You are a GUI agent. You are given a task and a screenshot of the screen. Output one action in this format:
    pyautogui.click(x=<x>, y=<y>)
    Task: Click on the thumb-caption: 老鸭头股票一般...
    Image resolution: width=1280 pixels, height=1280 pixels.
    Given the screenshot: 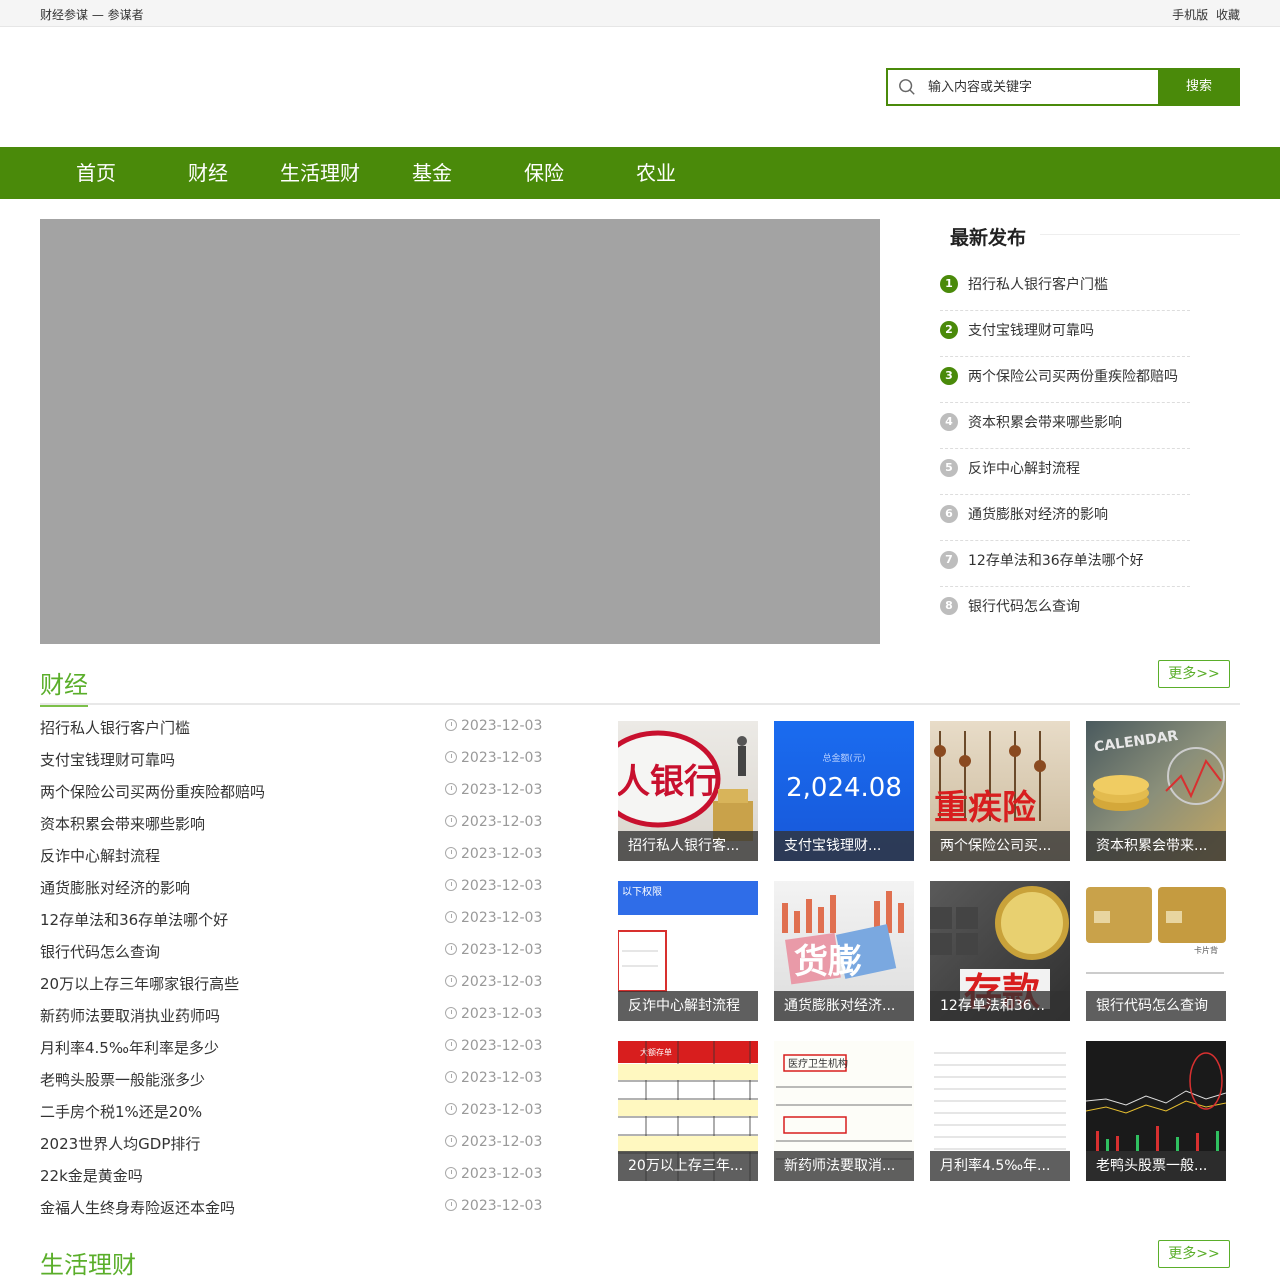 What is the action you would take?
    pyautogui.click(x=1156, y=1166)
    